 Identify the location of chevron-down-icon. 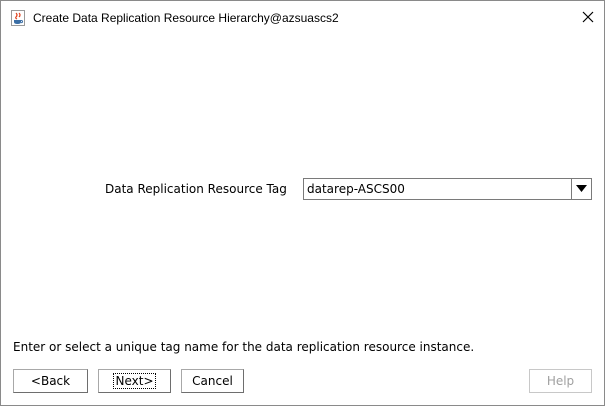
(581, 188).